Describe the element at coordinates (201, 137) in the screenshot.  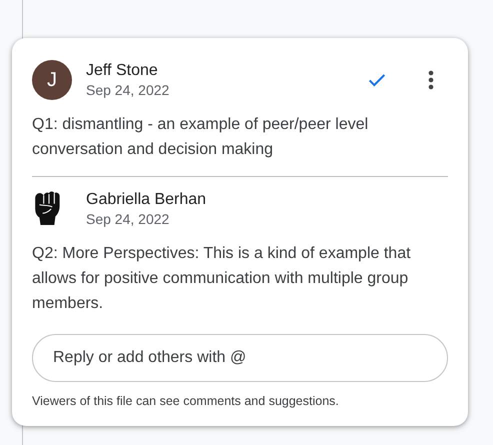
I see `comment-text: Q1: dismantling - an example of peer/peer level conversation and decision making` at that location.